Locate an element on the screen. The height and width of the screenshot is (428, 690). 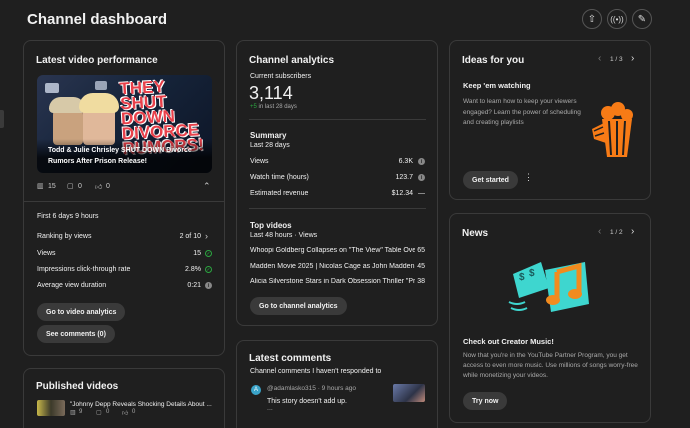
views-value: 15 is located at coordinates (197, 253).